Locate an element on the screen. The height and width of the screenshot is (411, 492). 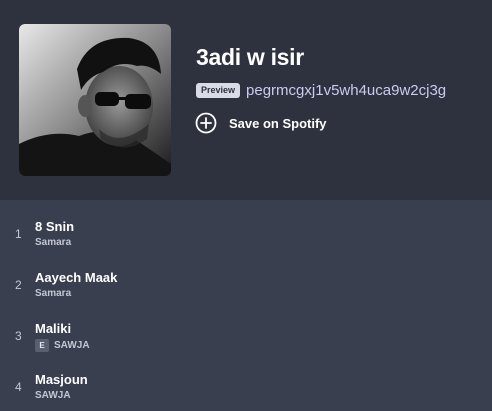
playlist-meta: Preview pegrmcgxj1v5wh4uca9w2cj3g is located at coordinates (321, 90).